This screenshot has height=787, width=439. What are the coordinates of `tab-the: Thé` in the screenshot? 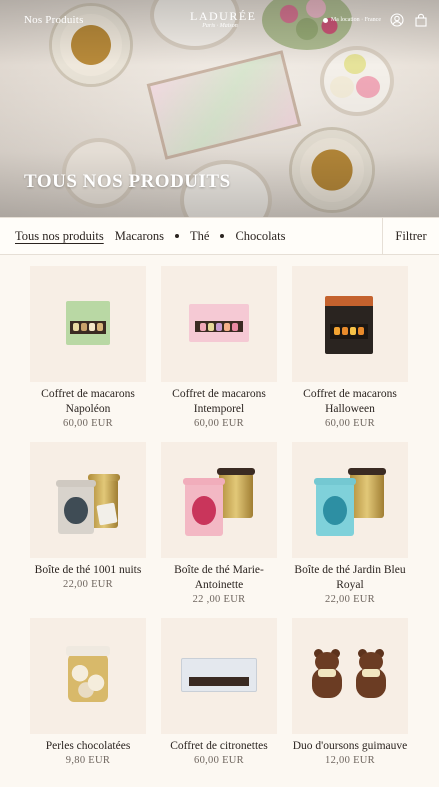 It's located at (199, 236).